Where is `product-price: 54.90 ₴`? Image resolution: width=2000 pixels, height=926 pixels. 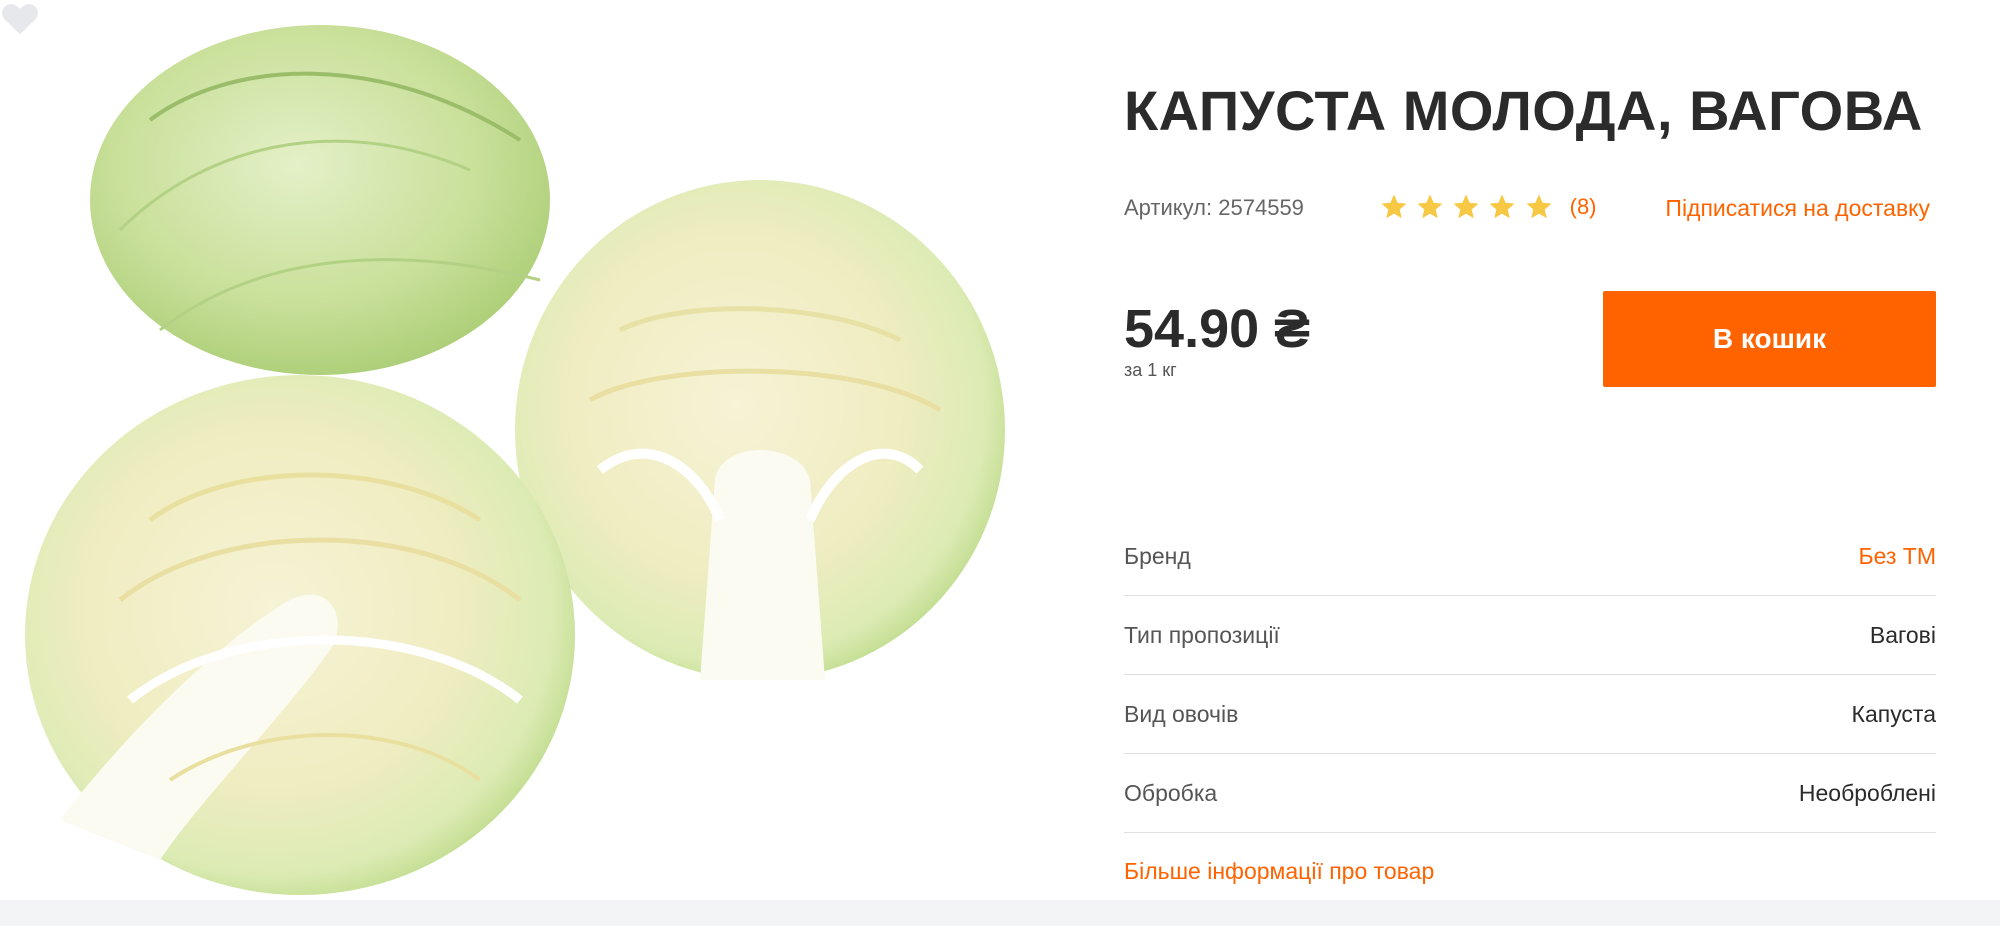
product-price: 54.90 ₴ is located at coordinates (1217, 329).